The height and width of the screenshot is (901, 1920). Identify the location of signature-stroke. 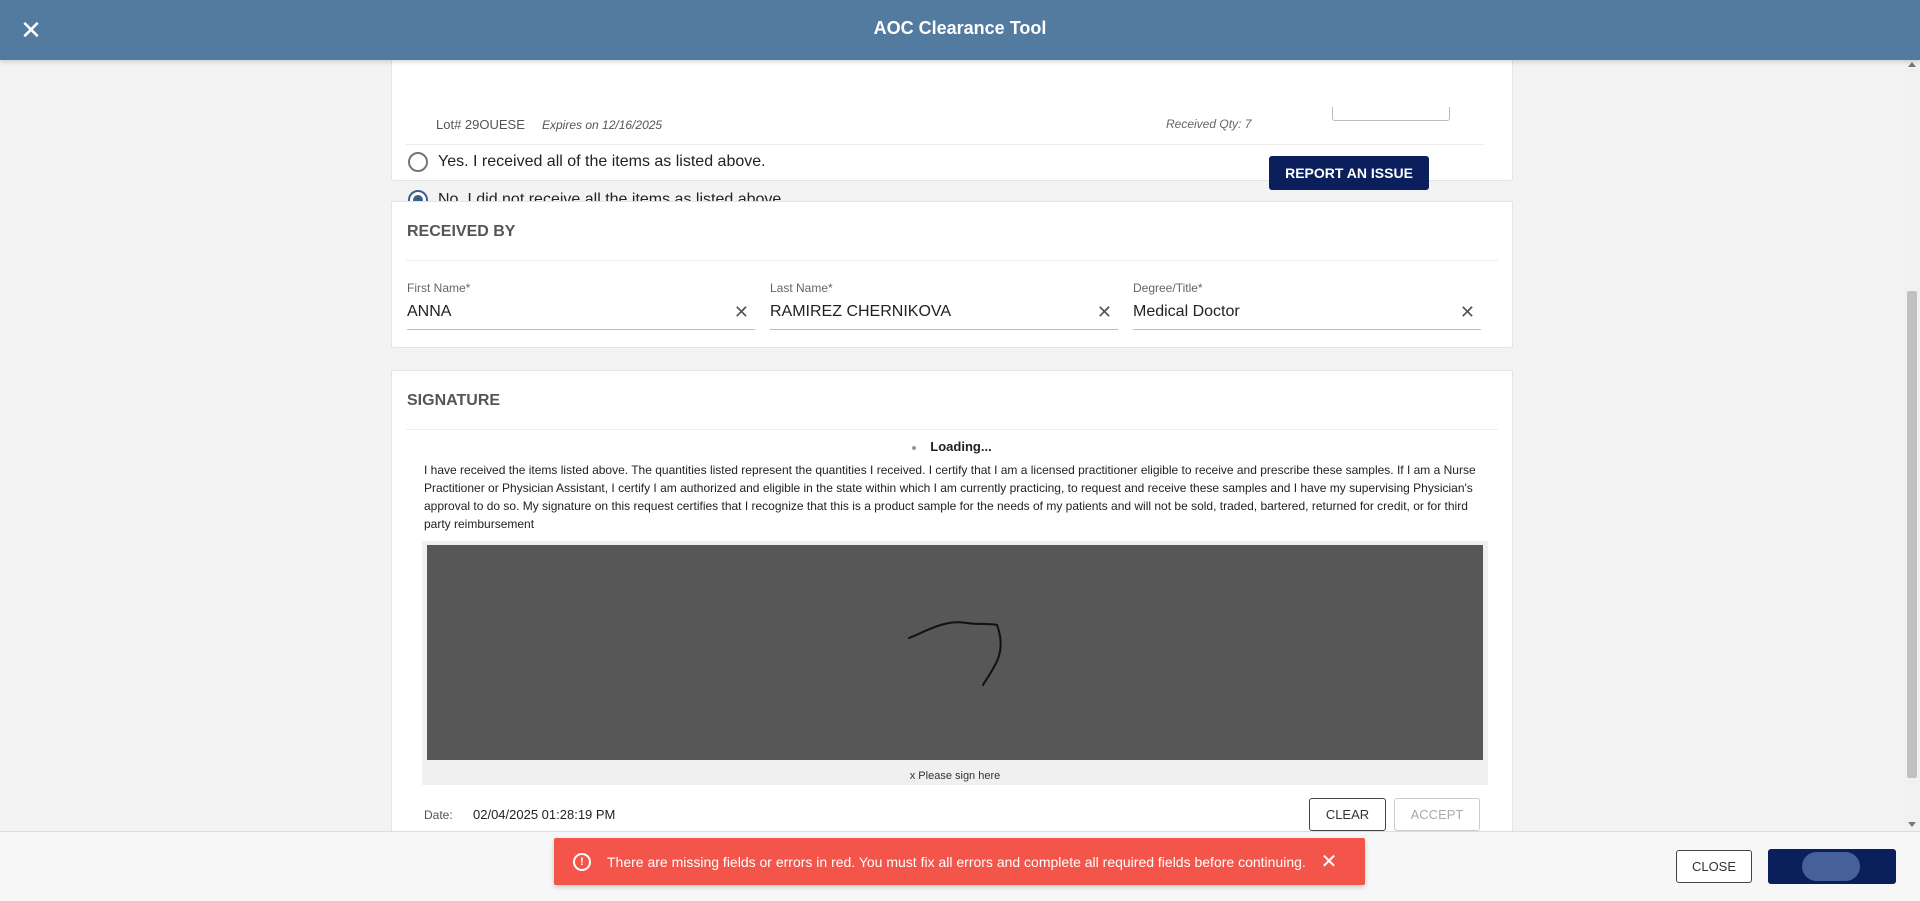
(955, 653).